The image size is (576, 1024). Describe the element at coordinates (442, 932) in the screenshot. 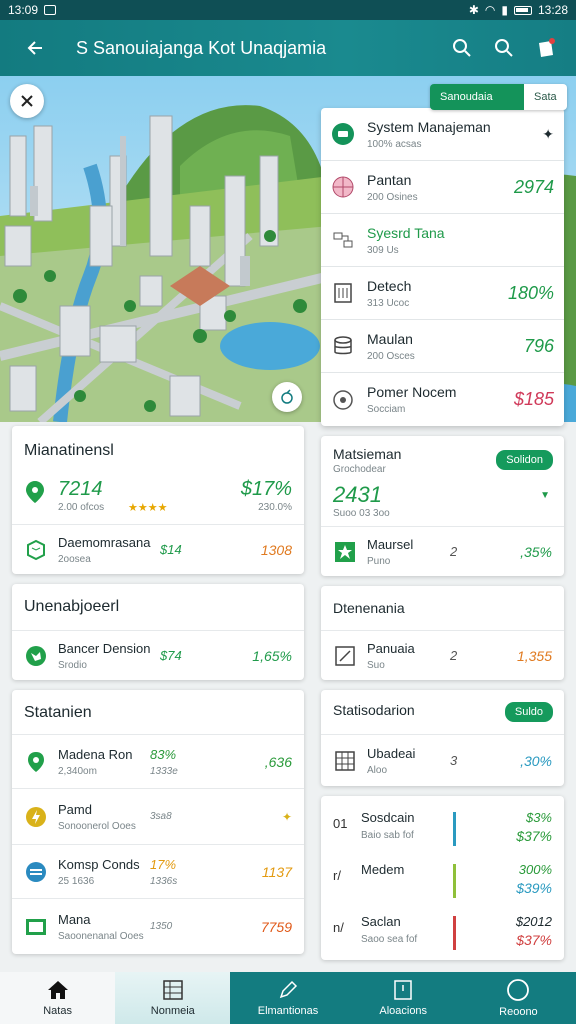

I see `rank-row: n/Saclan Saoo sea fof $2012 $37%` at that location.